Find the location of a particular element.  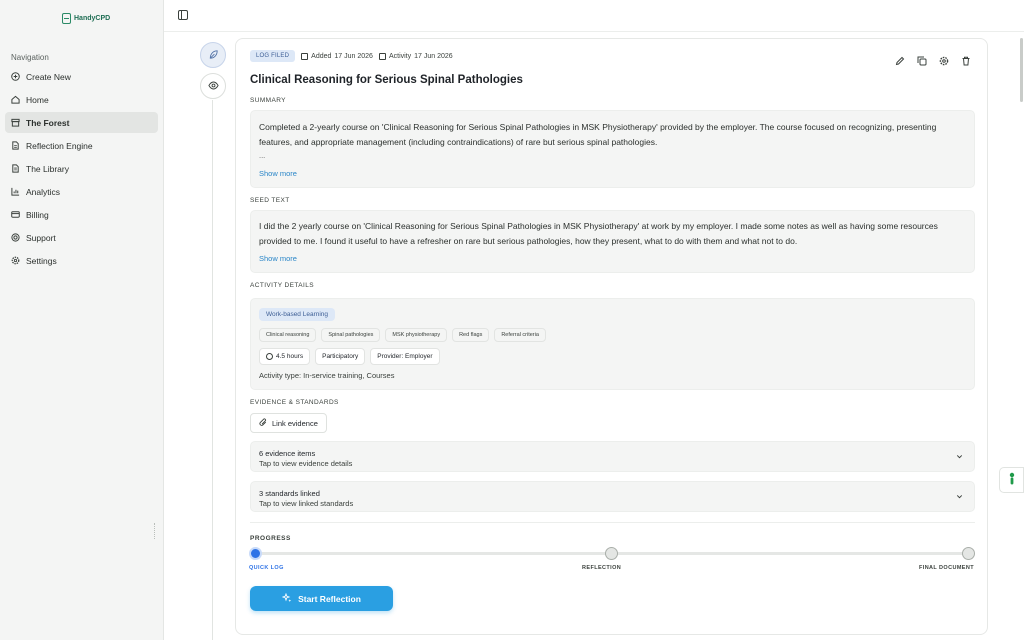

progress-step-quick-log-dot is located at coordinates (255, 553).